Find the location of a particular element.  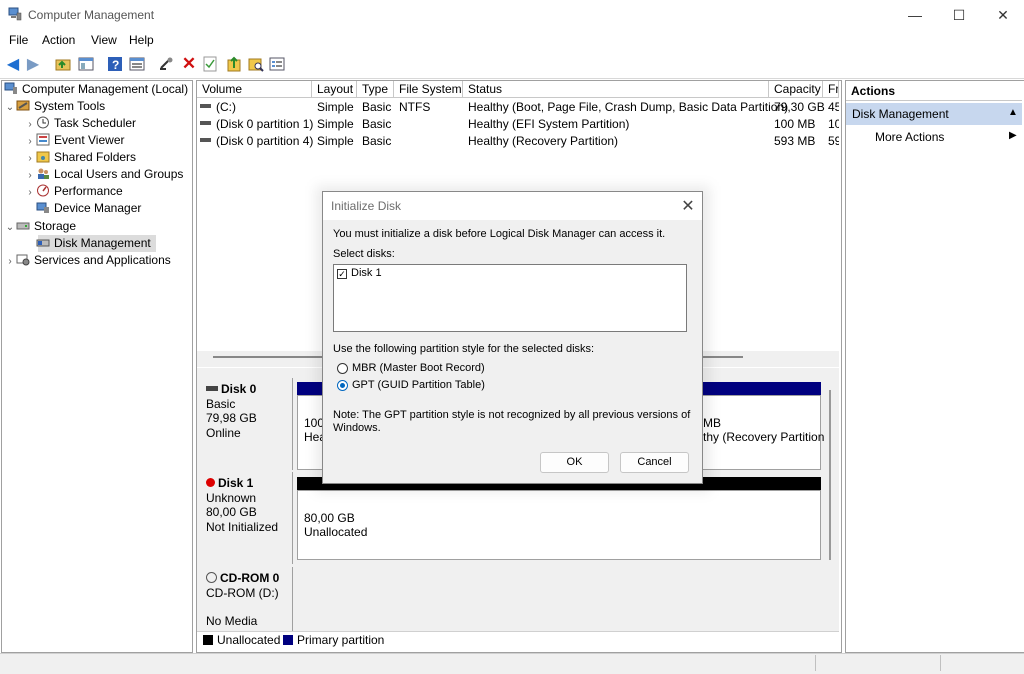

volume-capacity: 100 MB is located at coordinates (795, 124).